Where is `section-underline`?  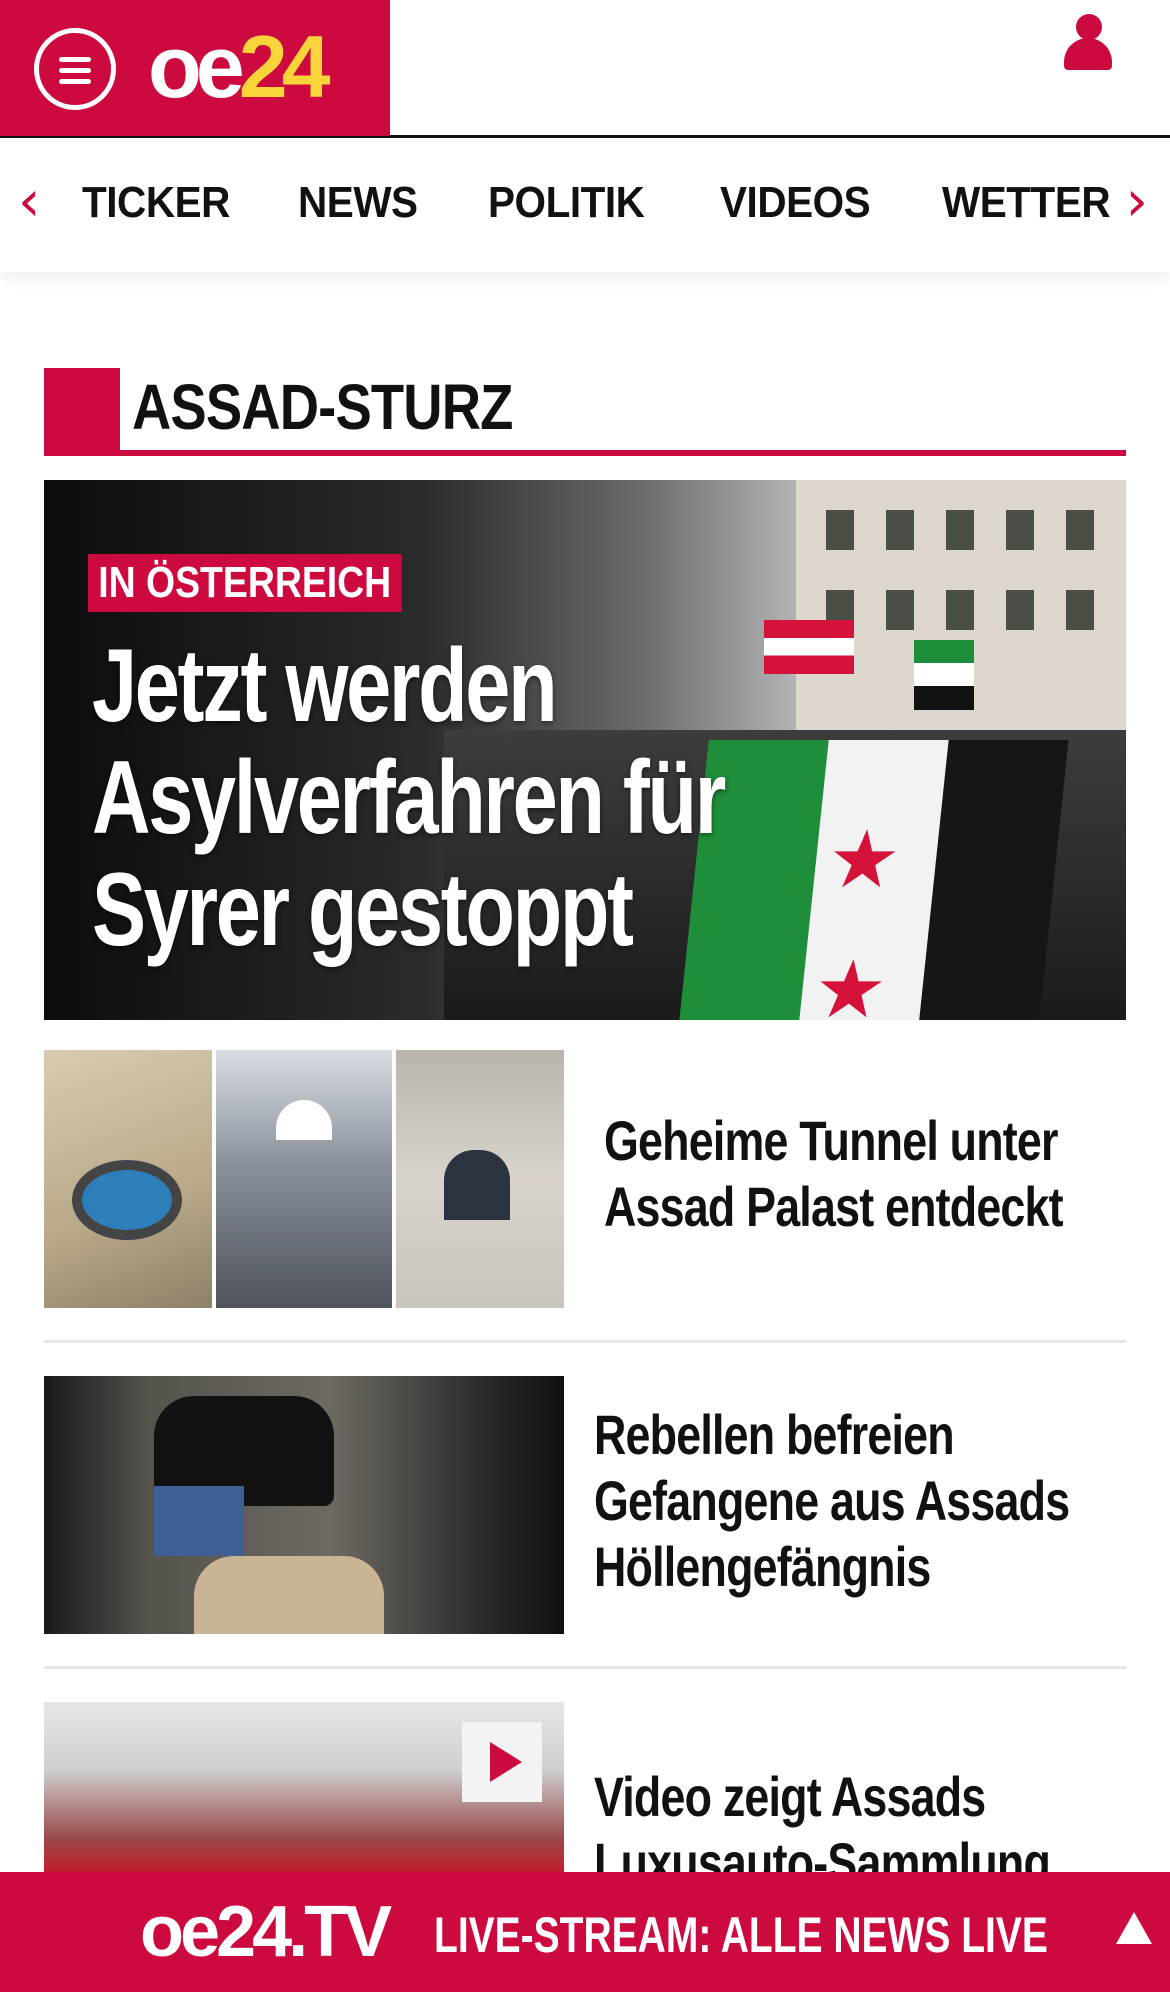
section-underline is located at coordinates (585, 453).